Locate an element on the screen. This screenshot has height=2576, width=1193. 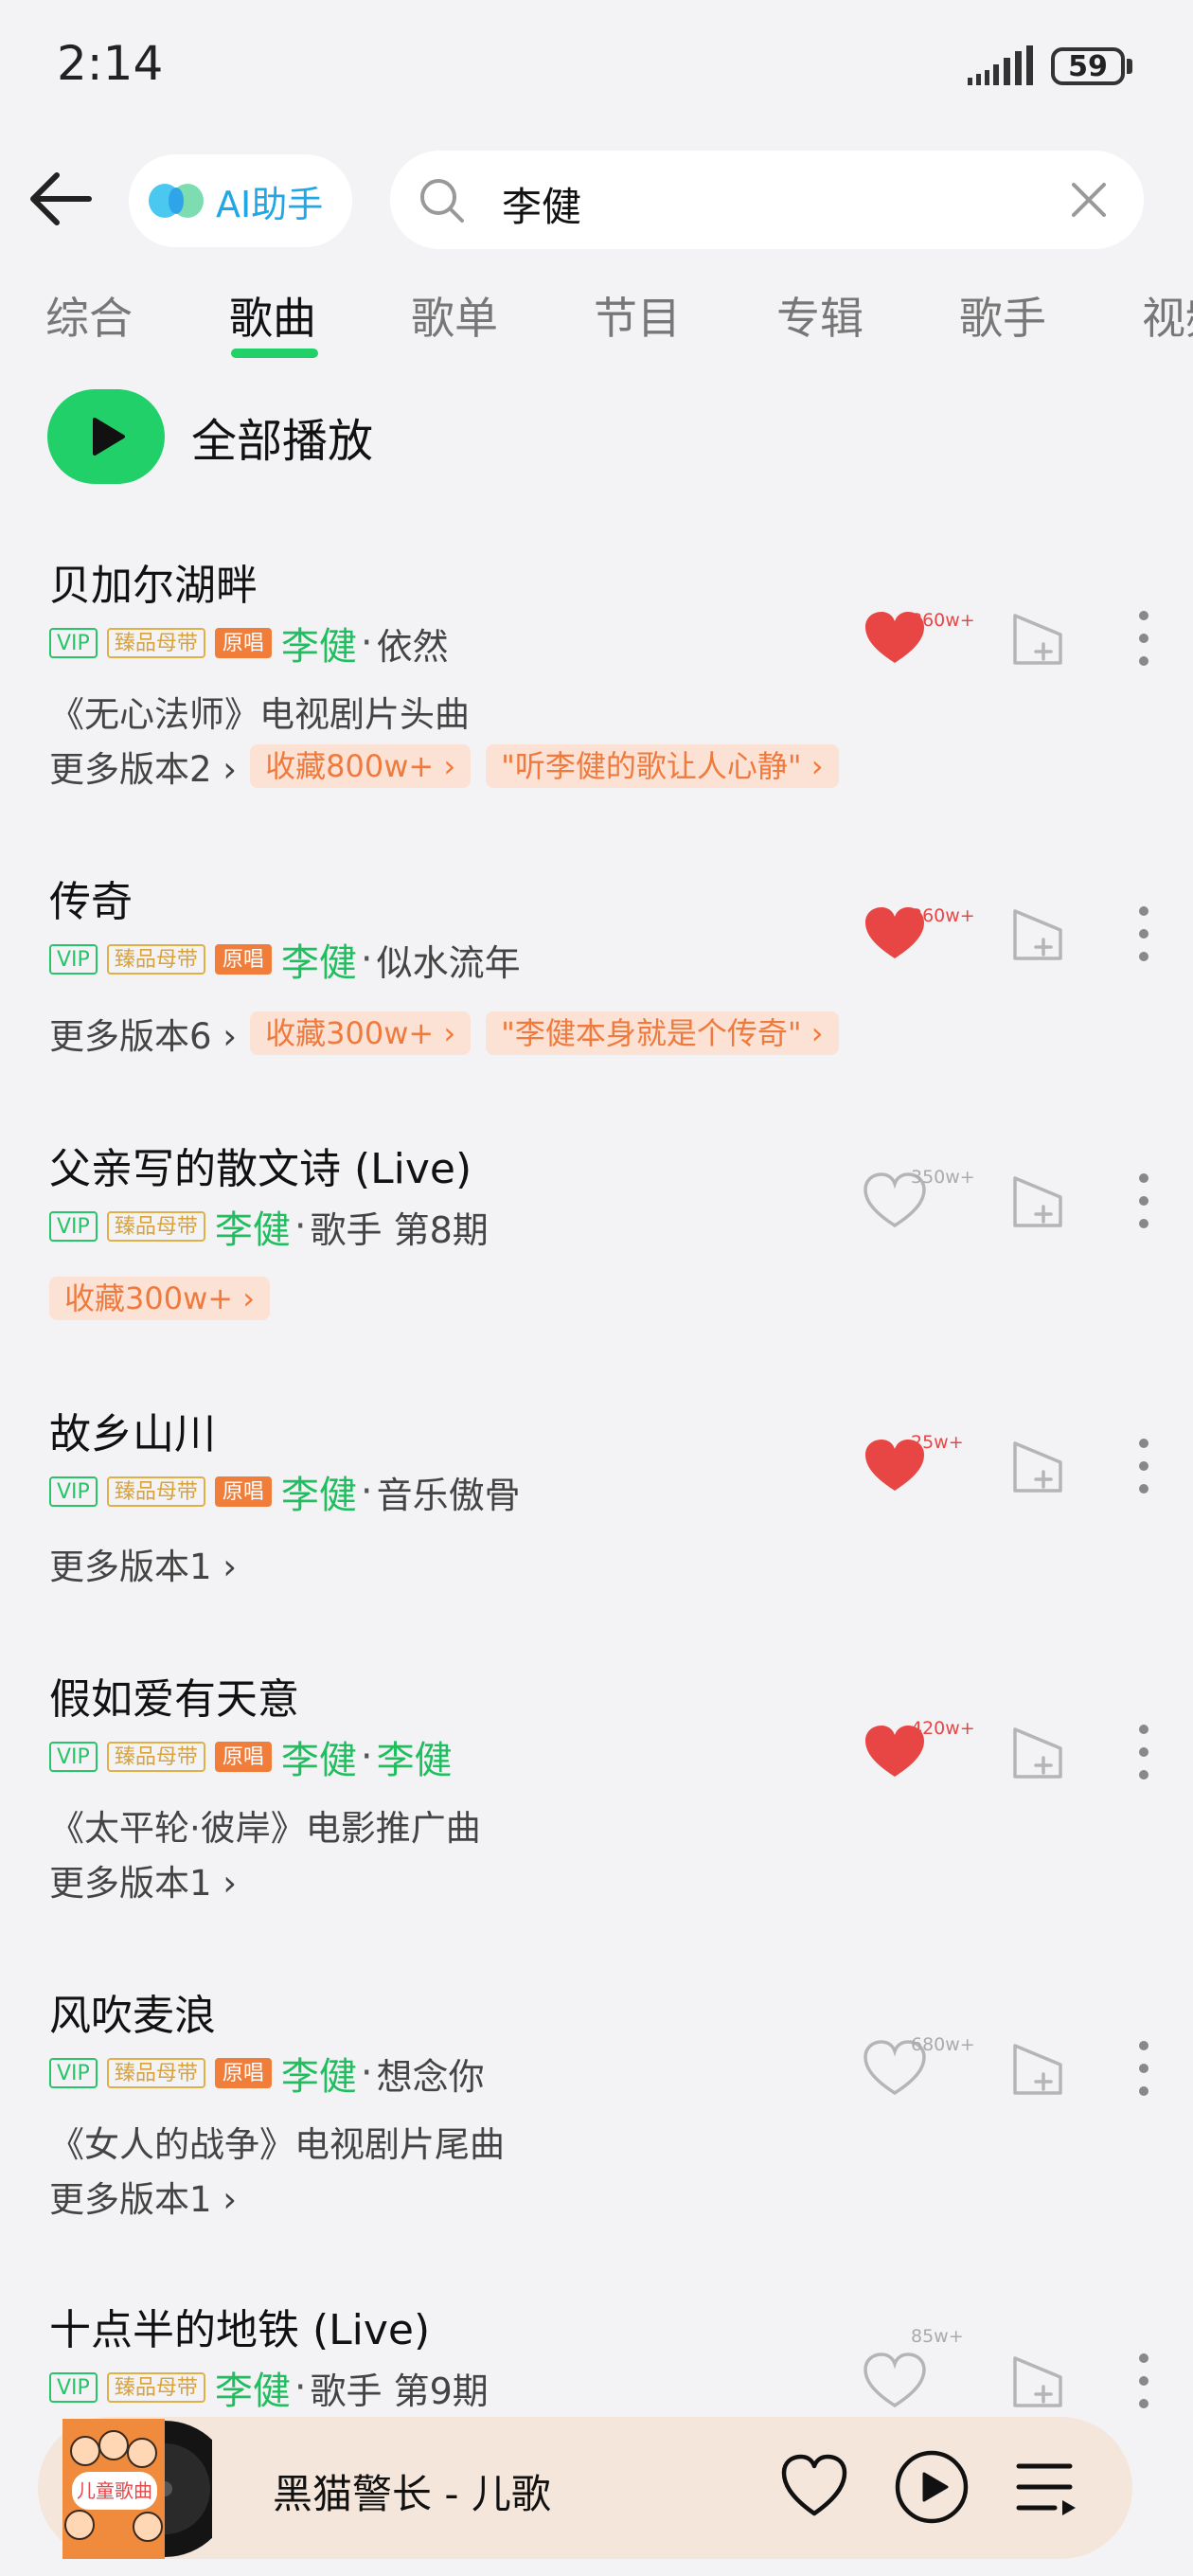
song-title: 十点半的地铁 (Live) is located at coordinates (240, 2330).